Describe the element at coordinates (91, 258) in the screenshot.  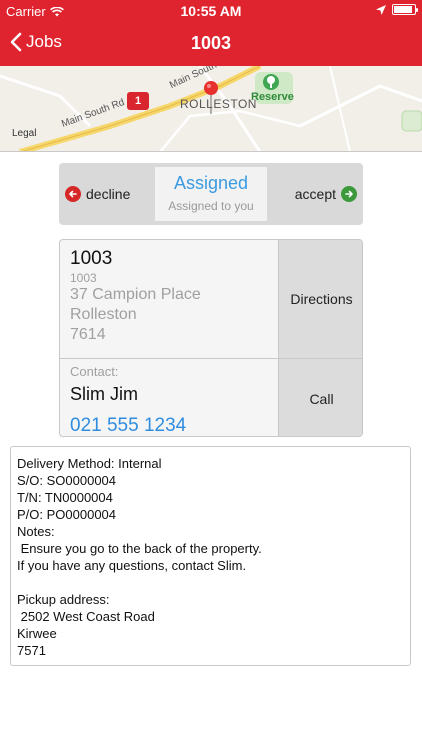
I see `job-number: 1003` at that location.